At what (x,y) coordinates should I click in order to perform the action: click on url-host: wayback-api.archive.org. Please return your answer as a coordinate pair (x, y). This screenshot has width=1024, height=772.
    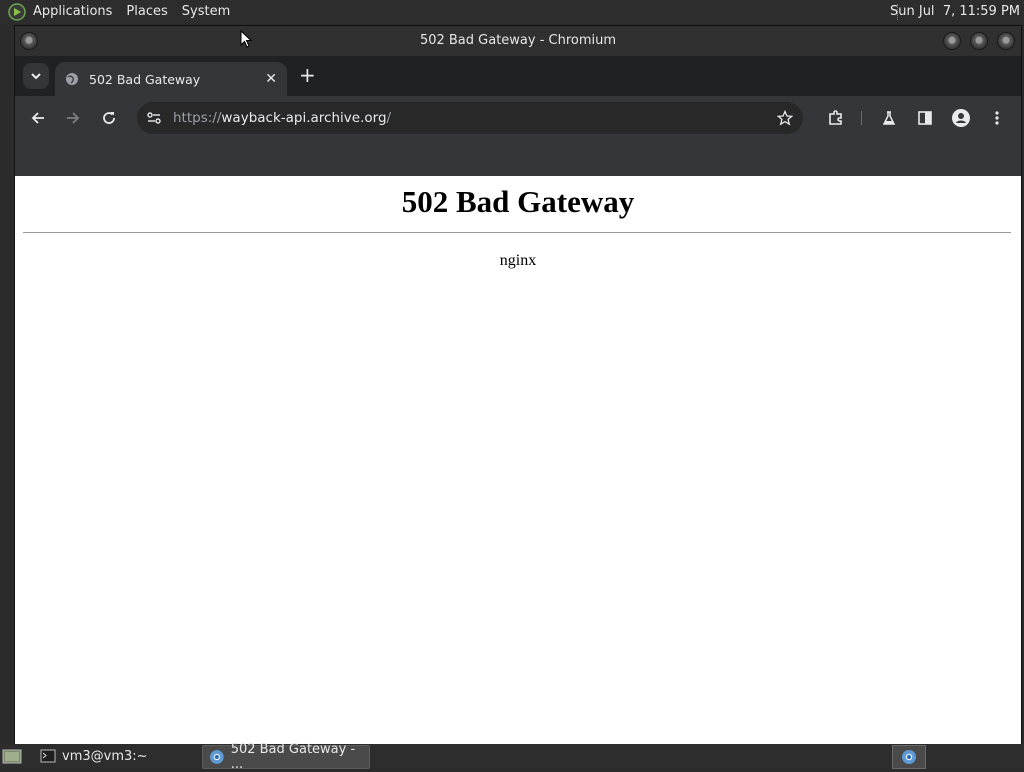
    Looking at the image, I should click on (304, 118).